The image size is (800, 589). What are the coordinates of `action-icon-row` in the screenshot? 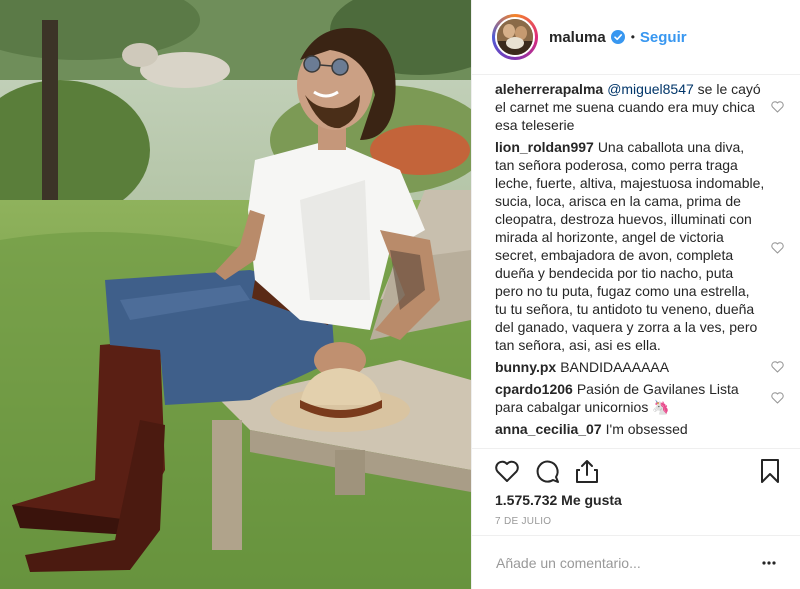 It's located at (638, 471).